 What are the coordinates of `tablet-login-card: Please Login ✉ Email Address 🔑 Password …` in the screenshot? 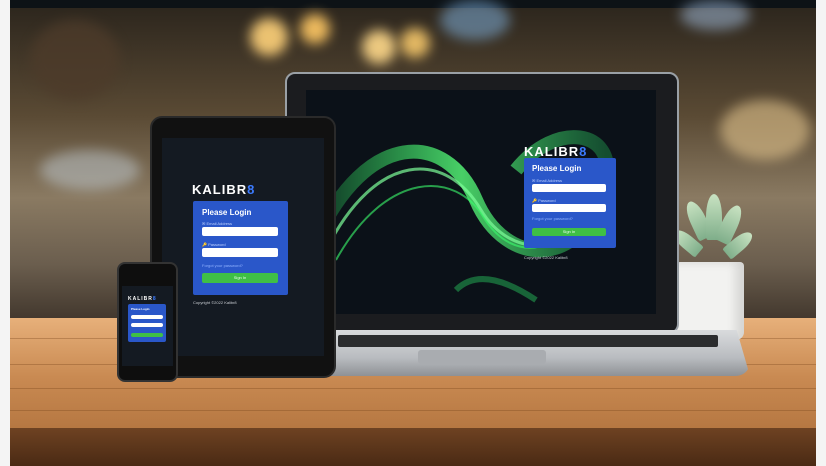 It's located at (240, 248).